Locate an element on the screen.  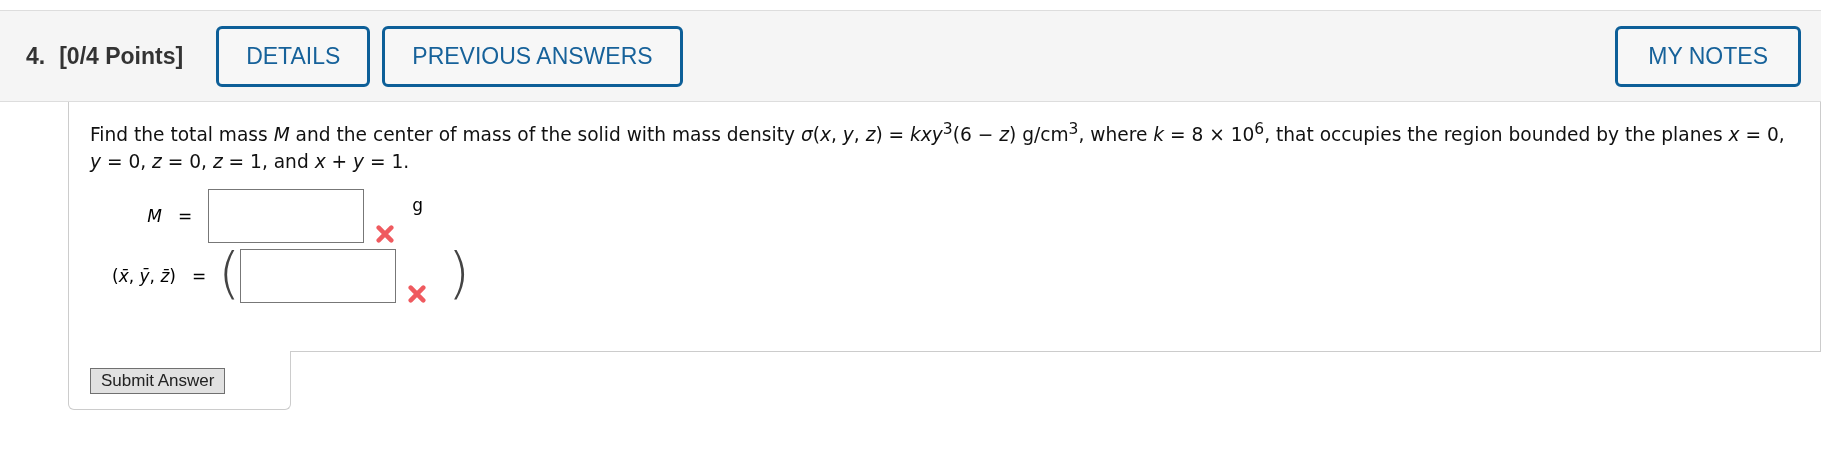
points-label: [0/4 Points] is located at coordinates (121, 56).